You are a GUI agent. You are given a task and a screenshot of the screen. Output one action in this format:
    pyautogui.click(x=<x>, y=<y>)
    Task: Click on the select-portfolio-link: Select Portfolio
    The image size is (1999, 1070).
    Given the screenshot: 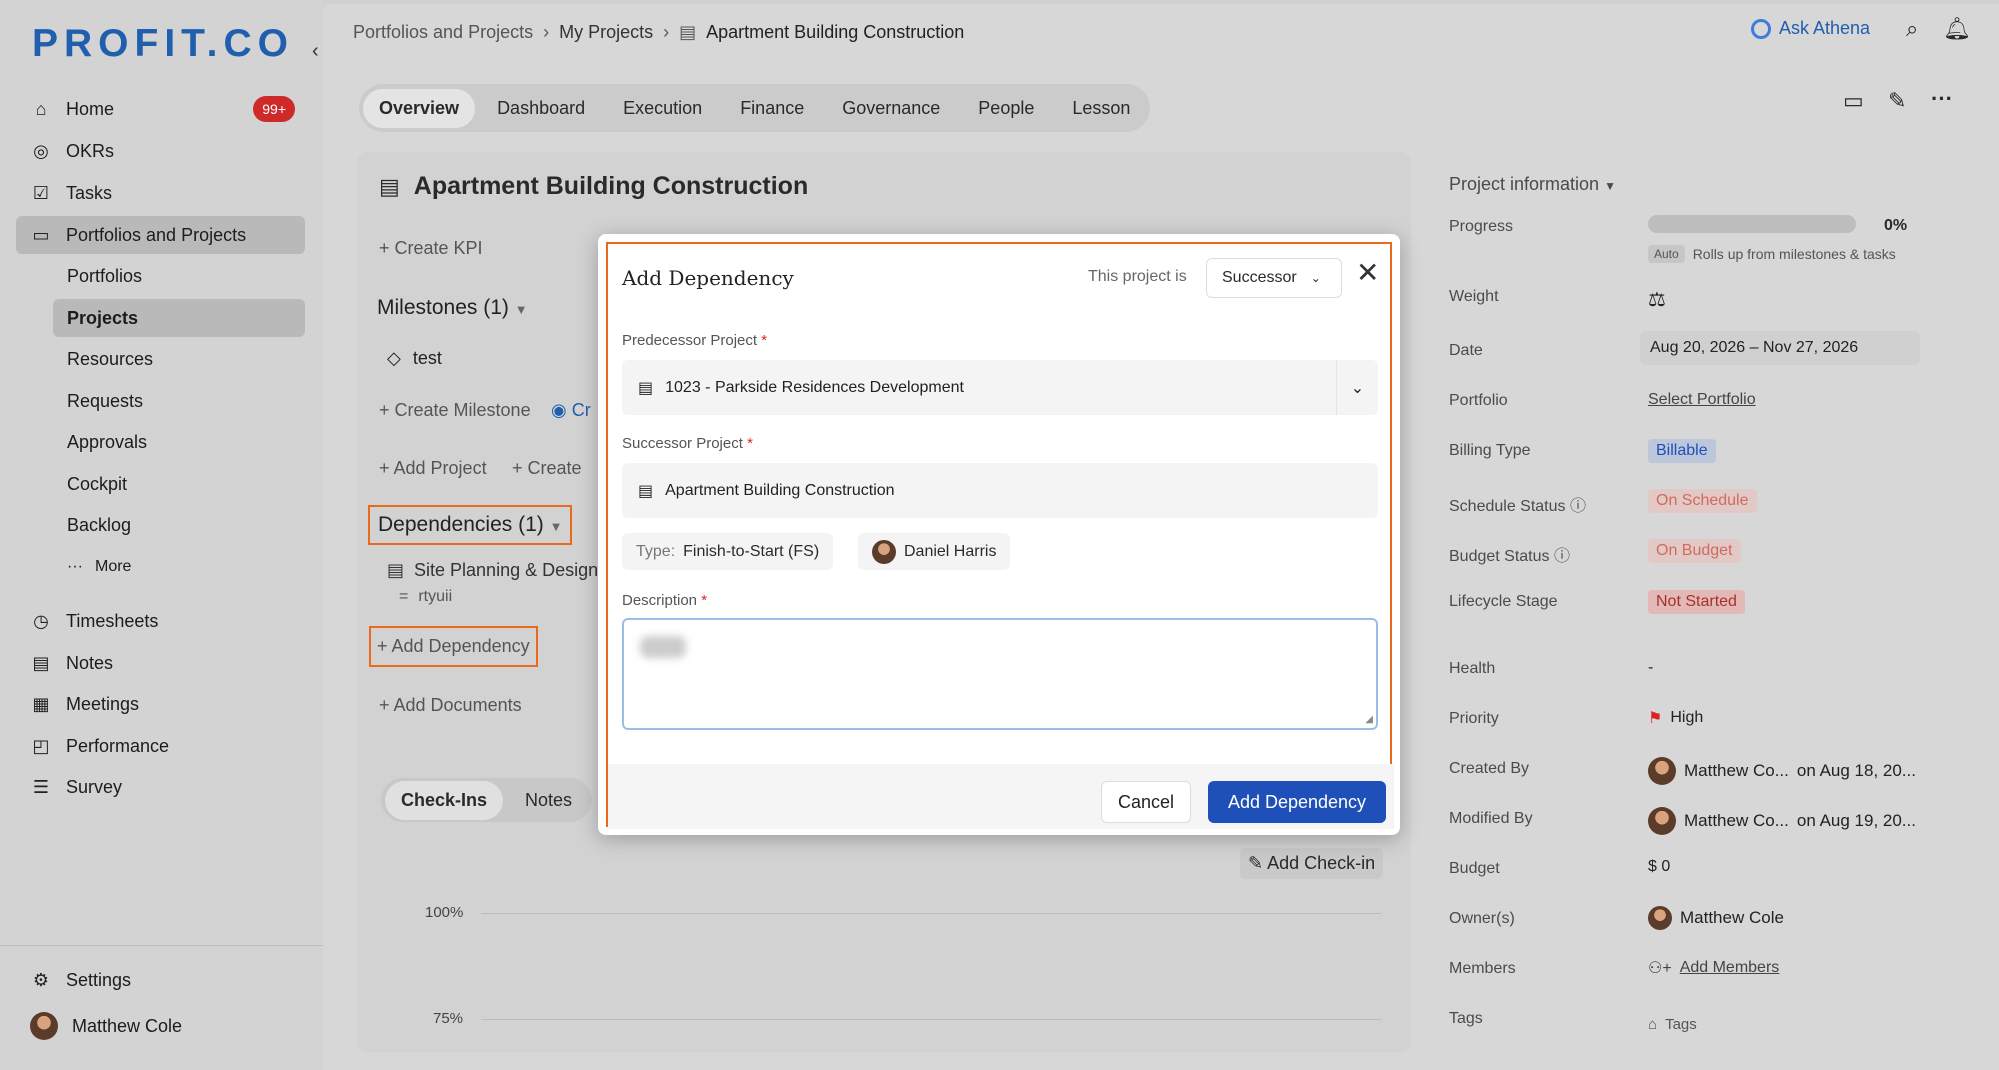 What is the action you would take?
    pyautogui.click(x=1702, y=400)
    